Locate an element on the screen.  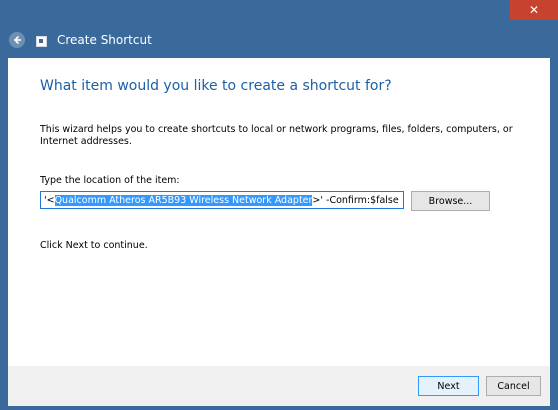
title-bar: Create Shortcut is located at coordinates (279, 40).